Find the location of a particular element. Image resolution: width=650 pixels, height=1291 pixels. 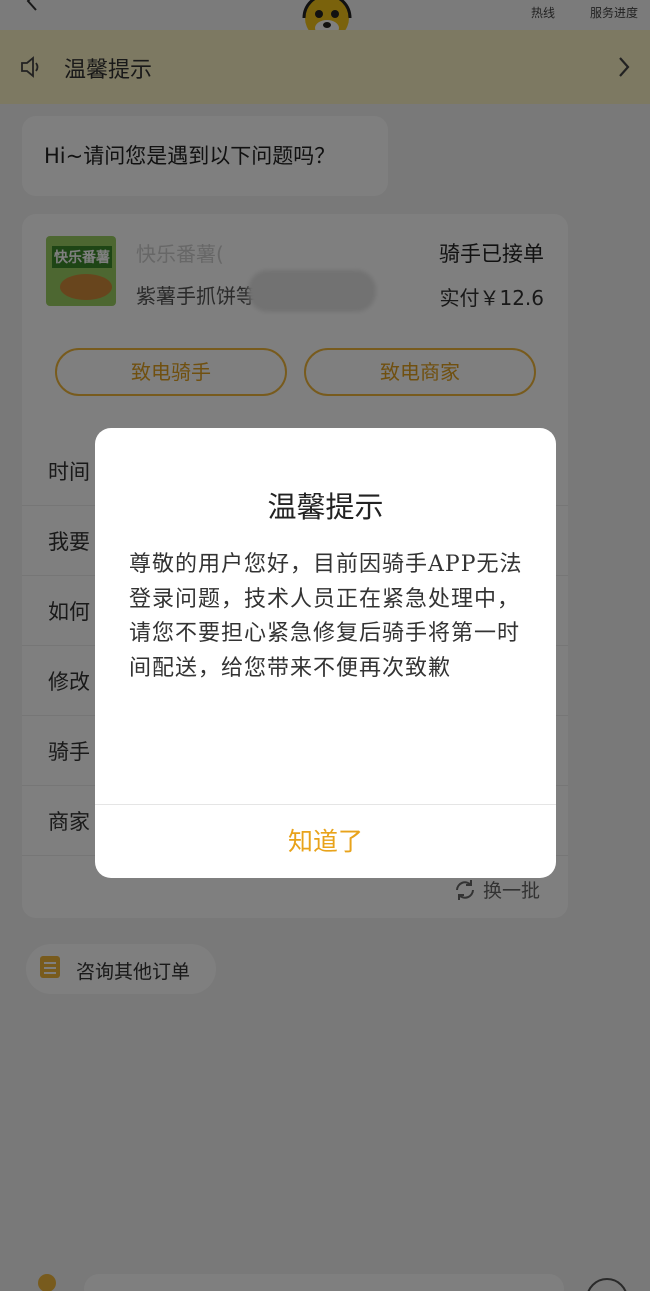

dialog-title: 温馨提示 is located at coordinates (325, 507).